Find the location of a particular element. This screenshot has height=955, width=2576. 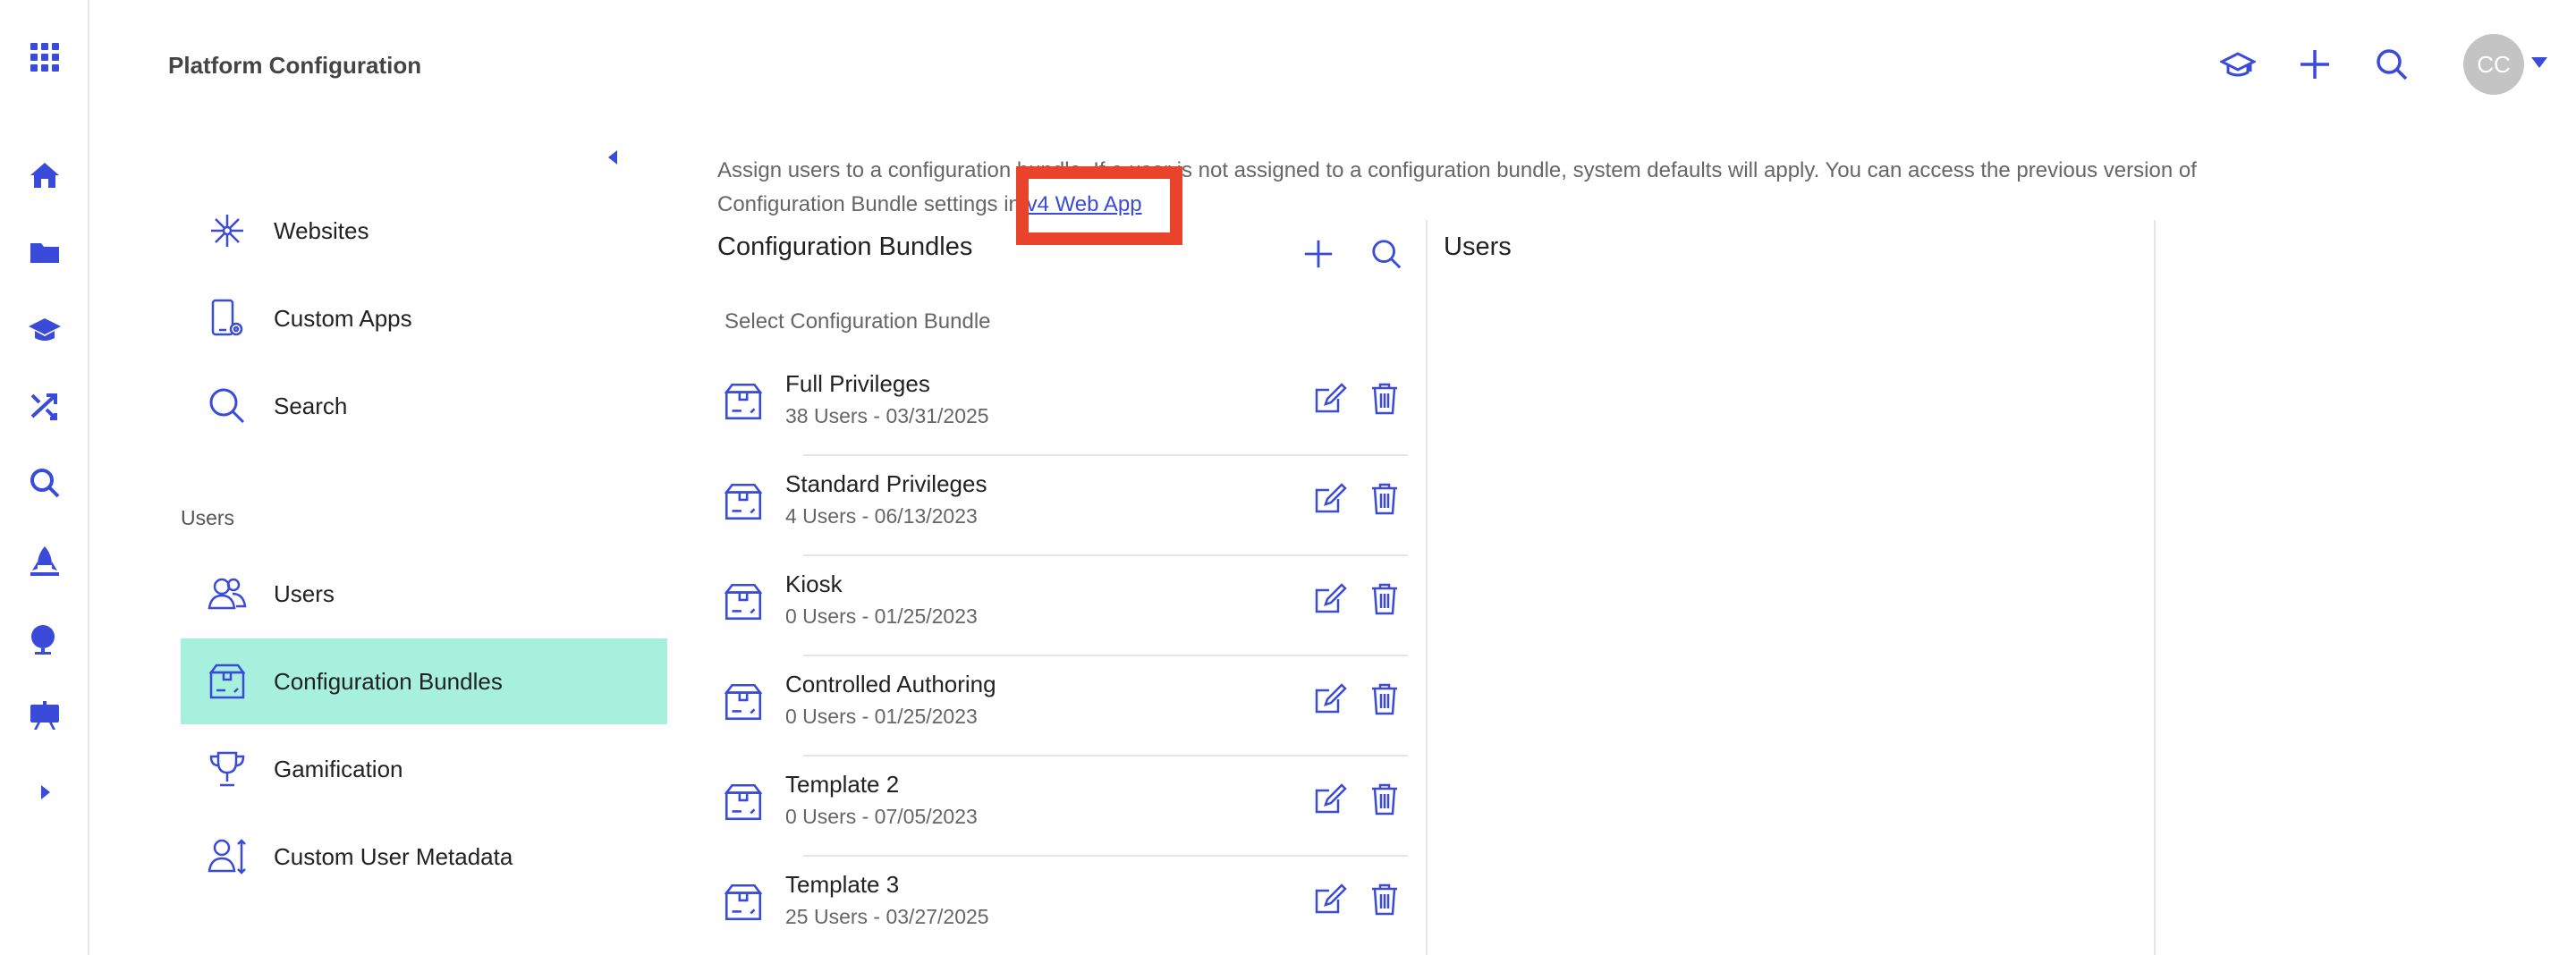

list-item: Standard Privileges 4 Users - 06/13/2023 is located at coordinates (1062, 506).